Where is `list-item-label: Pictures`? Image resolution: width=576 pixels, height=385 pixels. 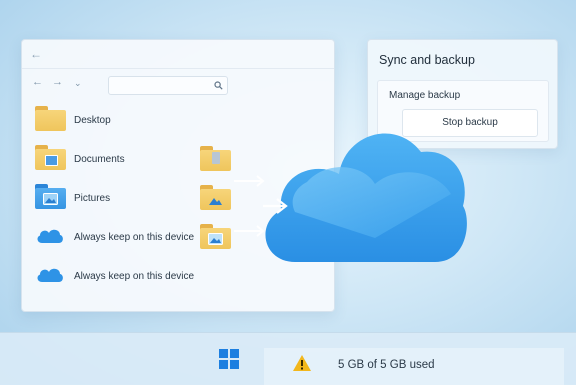
list-item-label: Pictures is located at coordinates (92, 198).